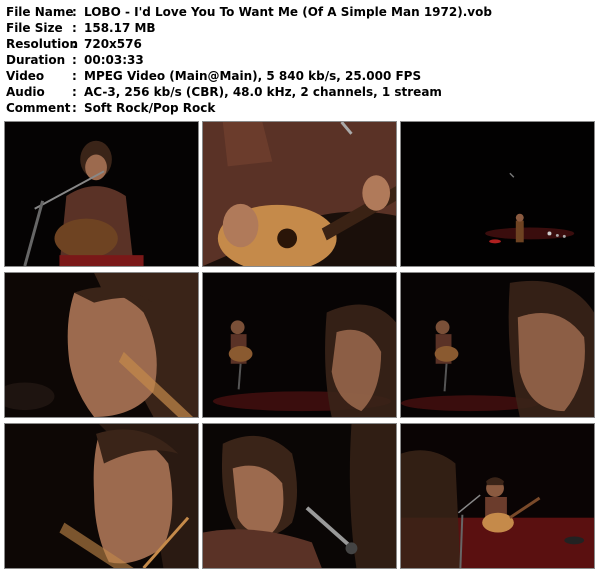 The height and width of the screenshot is (573, 600). Describe the element at coordinates (42, 44) in the screenshot. I see `resolution-label: Resolution` at that location.